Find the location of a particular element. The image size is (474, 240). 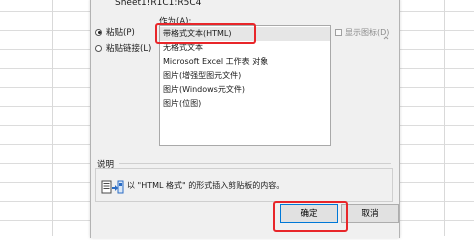

paste-radio-option: 粘贴(P) is located at coordinates (115, 32).